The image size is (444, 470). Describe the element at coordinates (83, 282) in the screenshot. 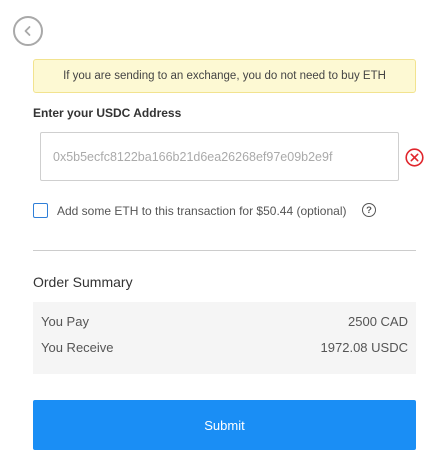

I see `order-summary-title: Order Summary` at that location.